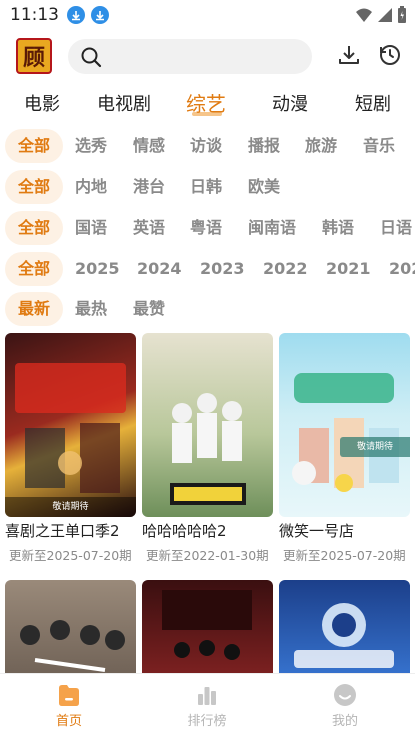  I want to click on nav-profile: 我的, so click(345, 705).